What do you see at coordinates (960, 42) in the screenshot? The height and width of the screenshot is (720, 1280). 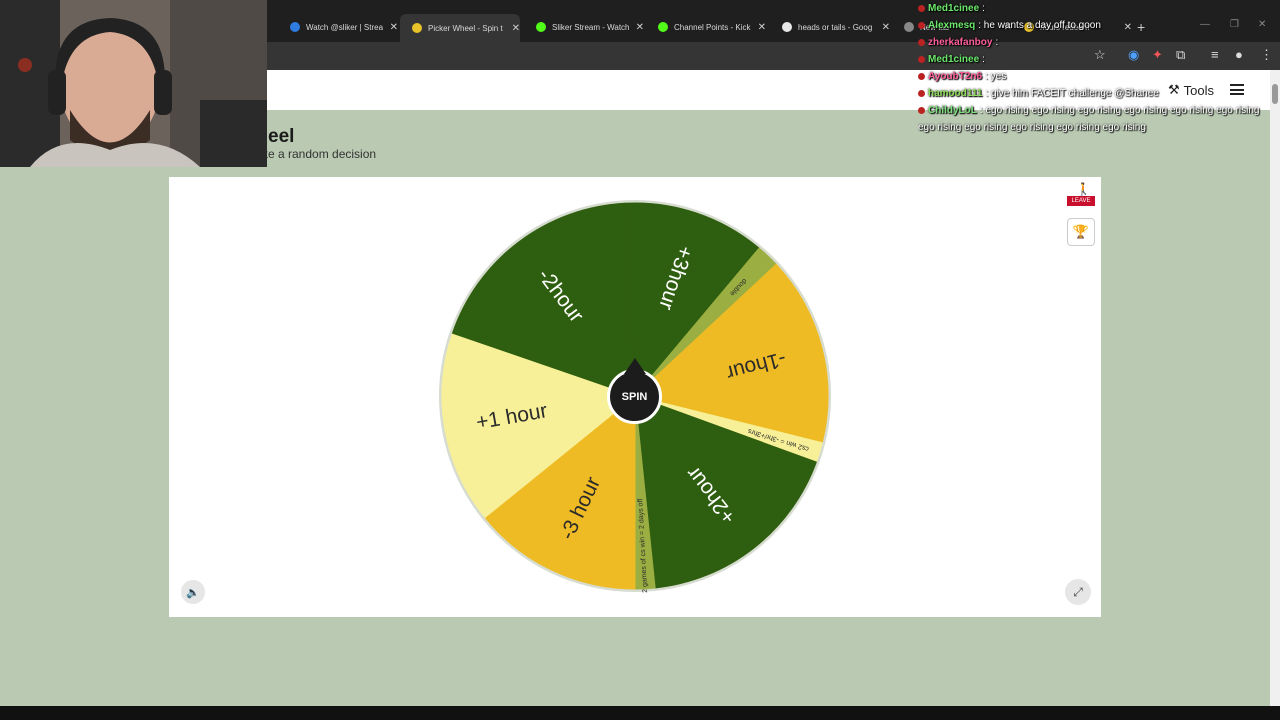 I see `chat-username: zherkafanboy` at bounding box center [960, 42].